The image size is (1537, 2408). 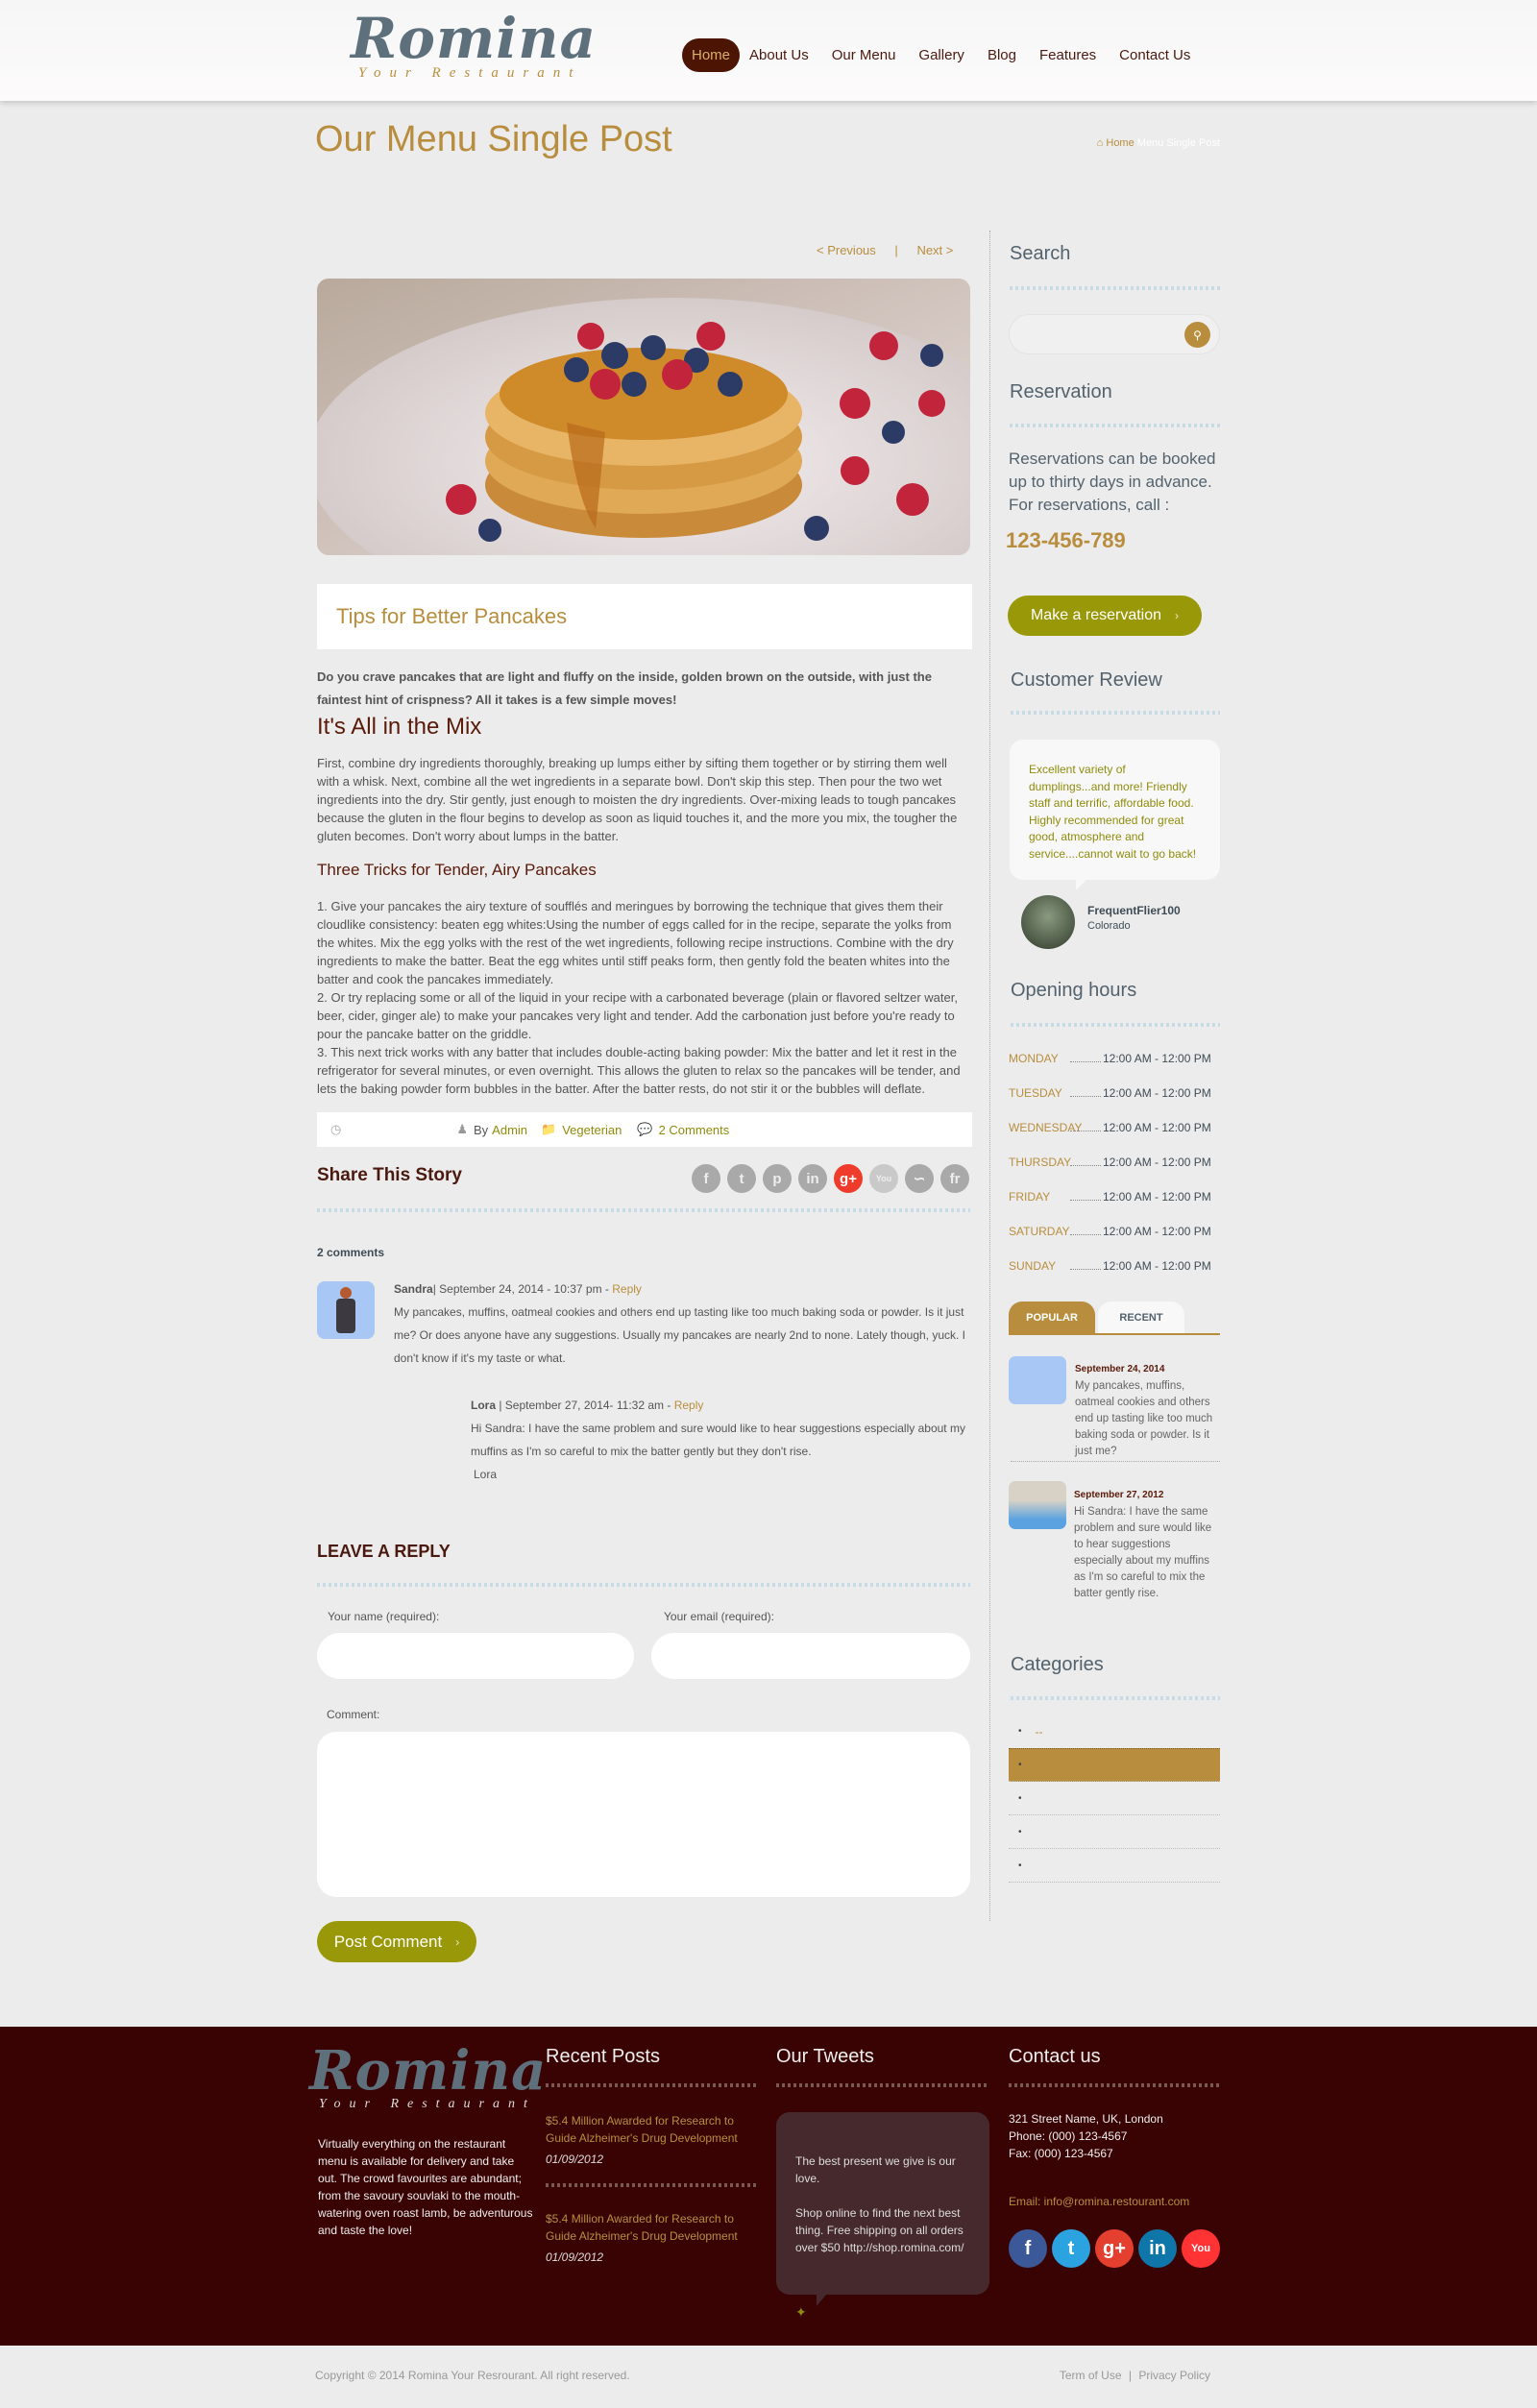 What do you see at coordinates (592, 1130) in the screenshot?
I see `category-link: Vegeterian` at bounding box center [592, 1130].